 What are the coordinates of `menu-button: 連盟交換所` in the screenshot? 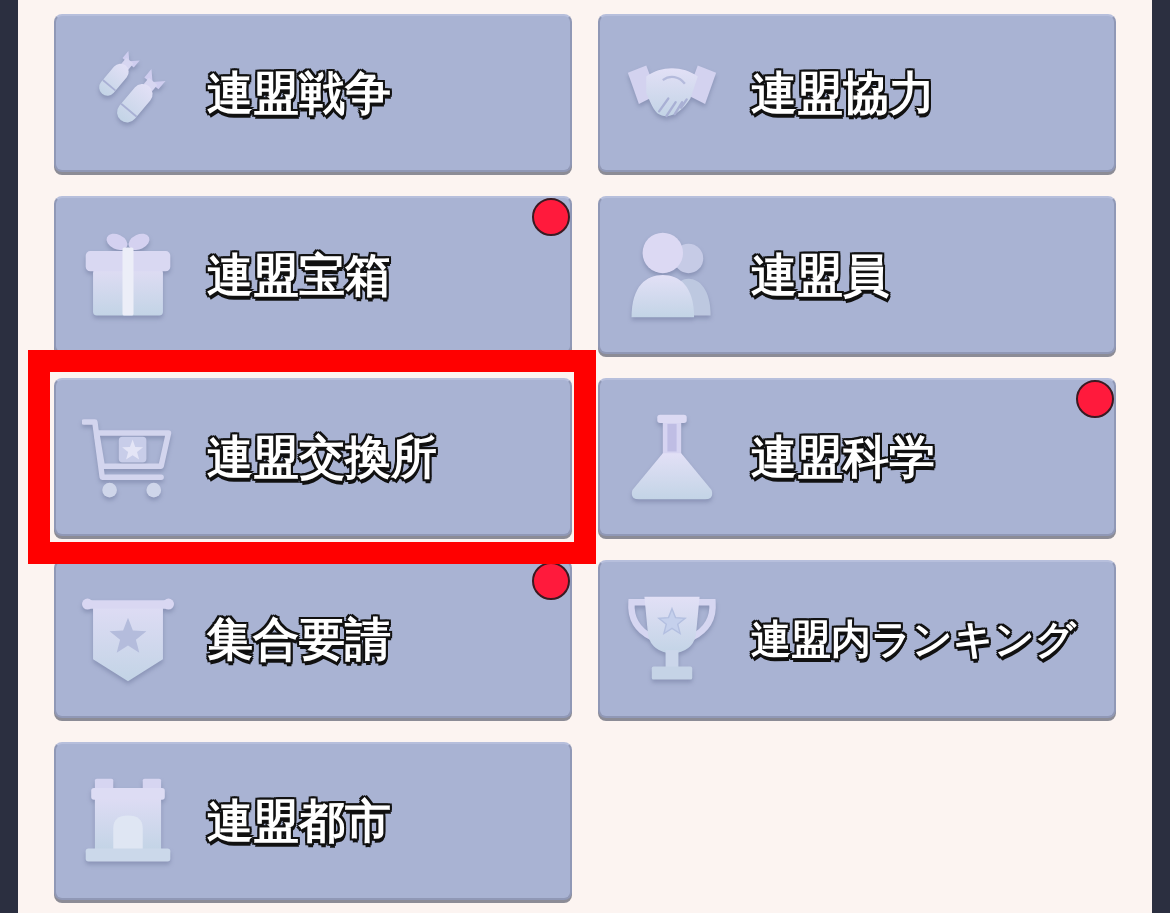 It's located at (313, 457).